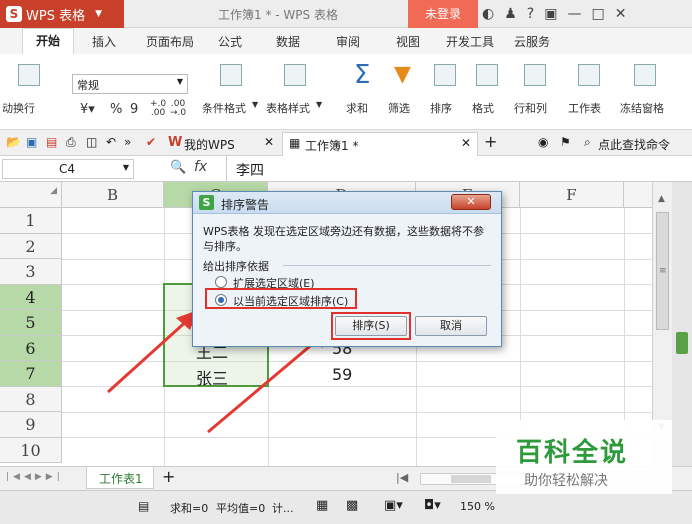 The image size is (692, 524). I want to click on dialog-title-bar: S 排序警告 ✕, so click(347, 203).